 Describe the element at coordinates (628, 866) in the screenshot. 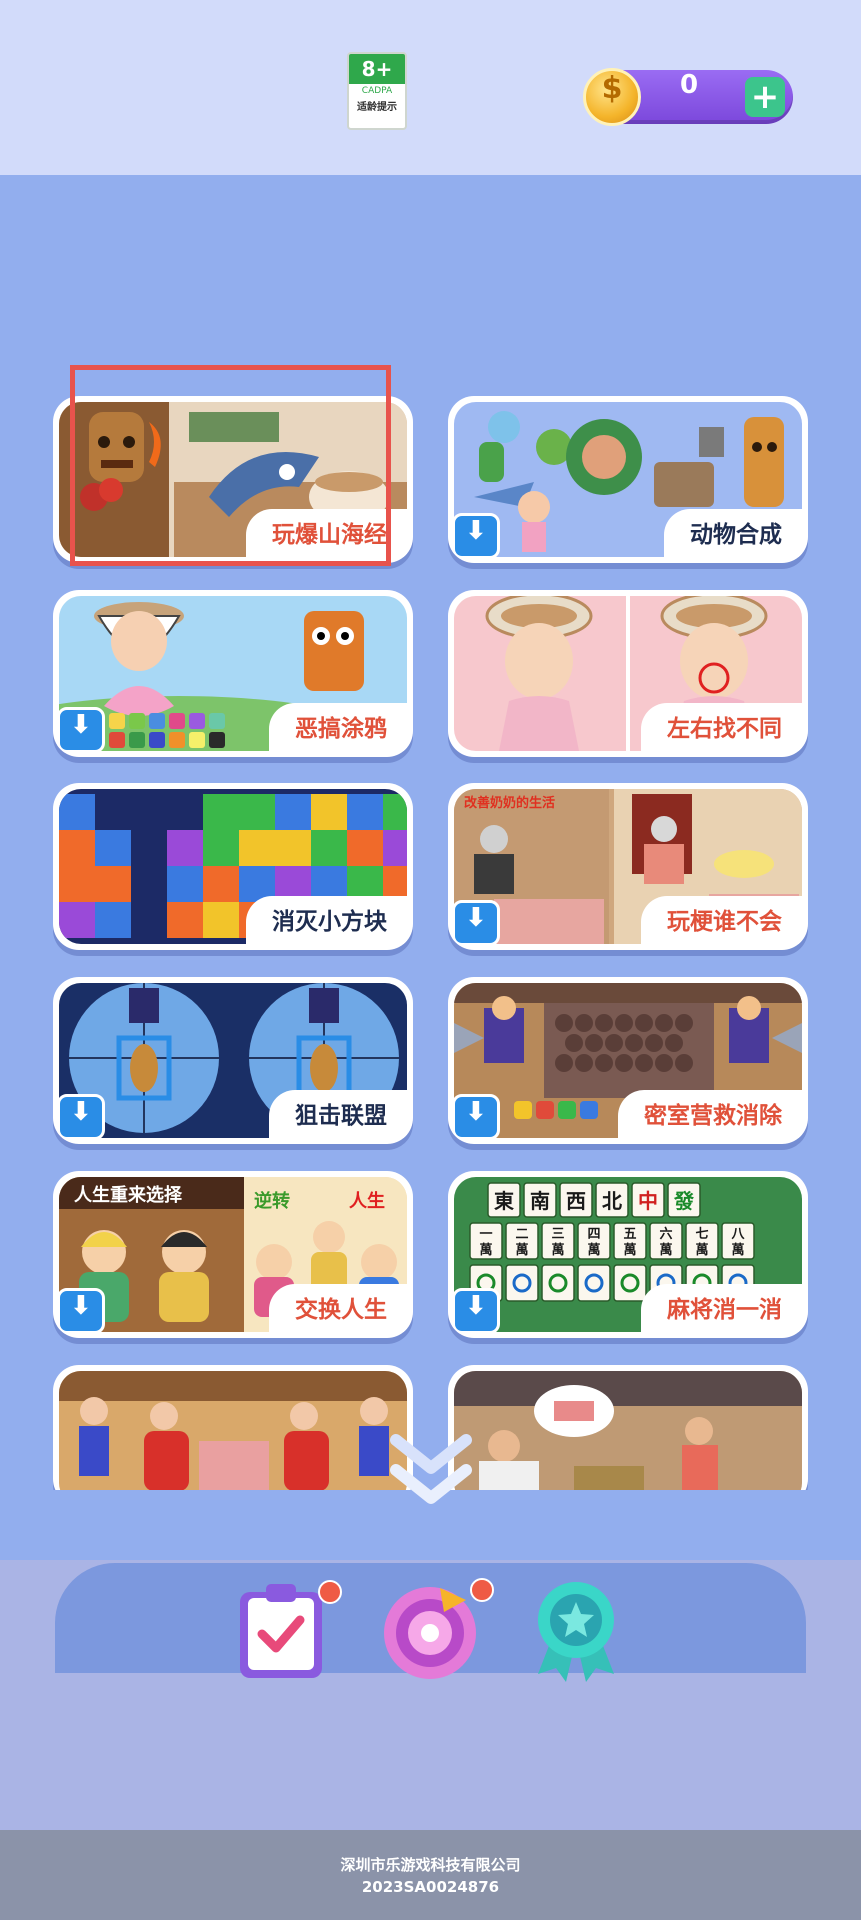

I see `game-card-meme-master: 改善奶奶的生活 玩梗谁不会 ⬇` at that location.